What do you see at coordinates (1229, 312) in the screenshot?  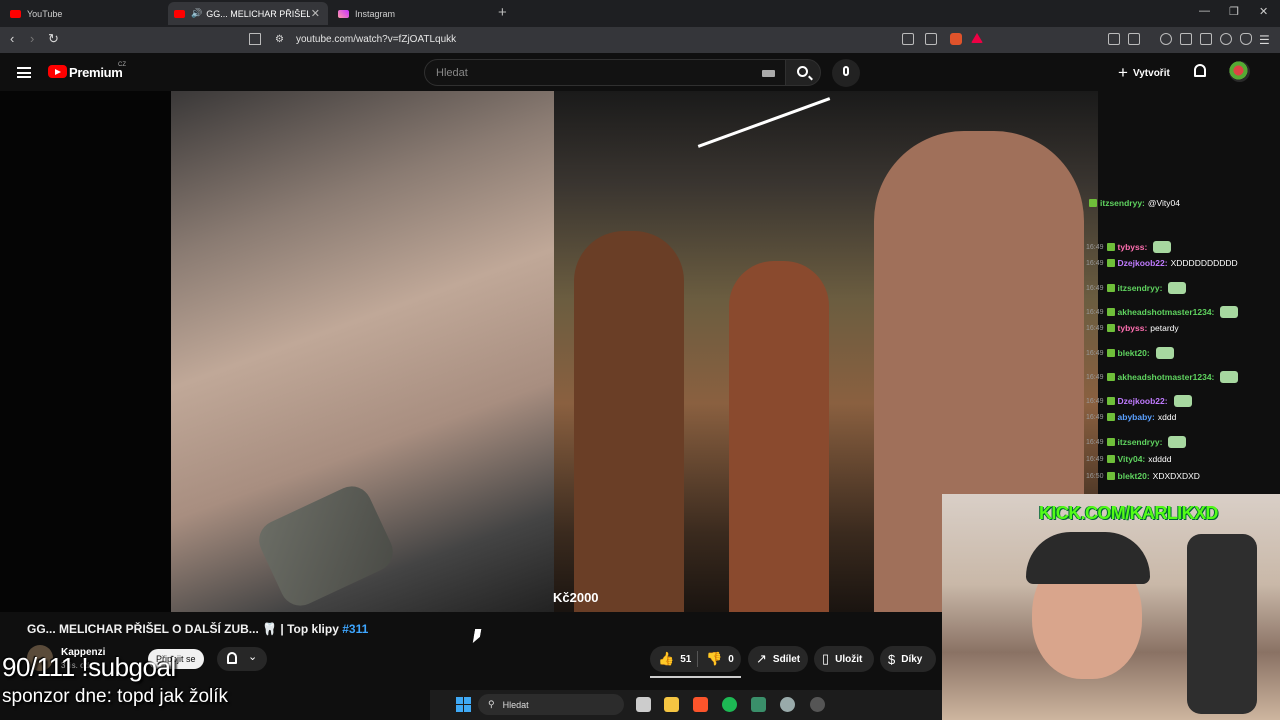 I see `chat-emote-icon` at bounding box center [1229, 312].